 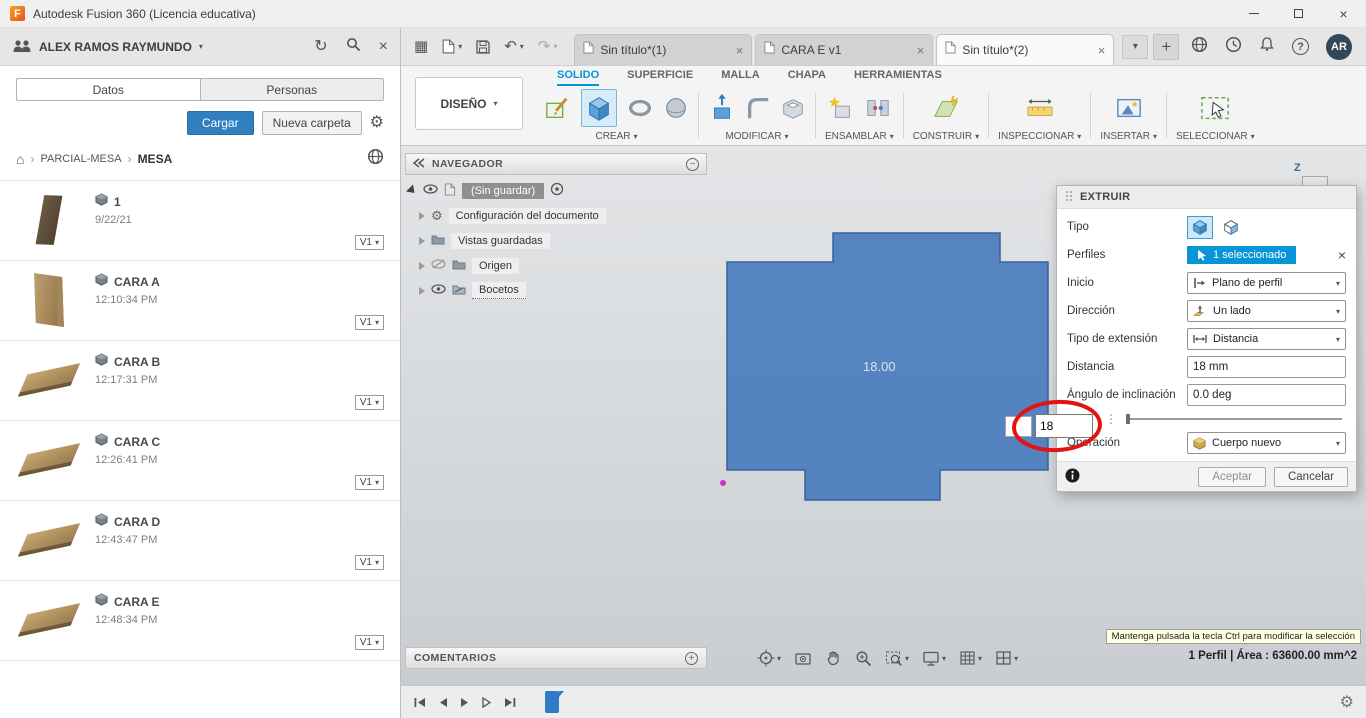 I want to click on close-tab-icon: ×, so click(x=921, y=50).